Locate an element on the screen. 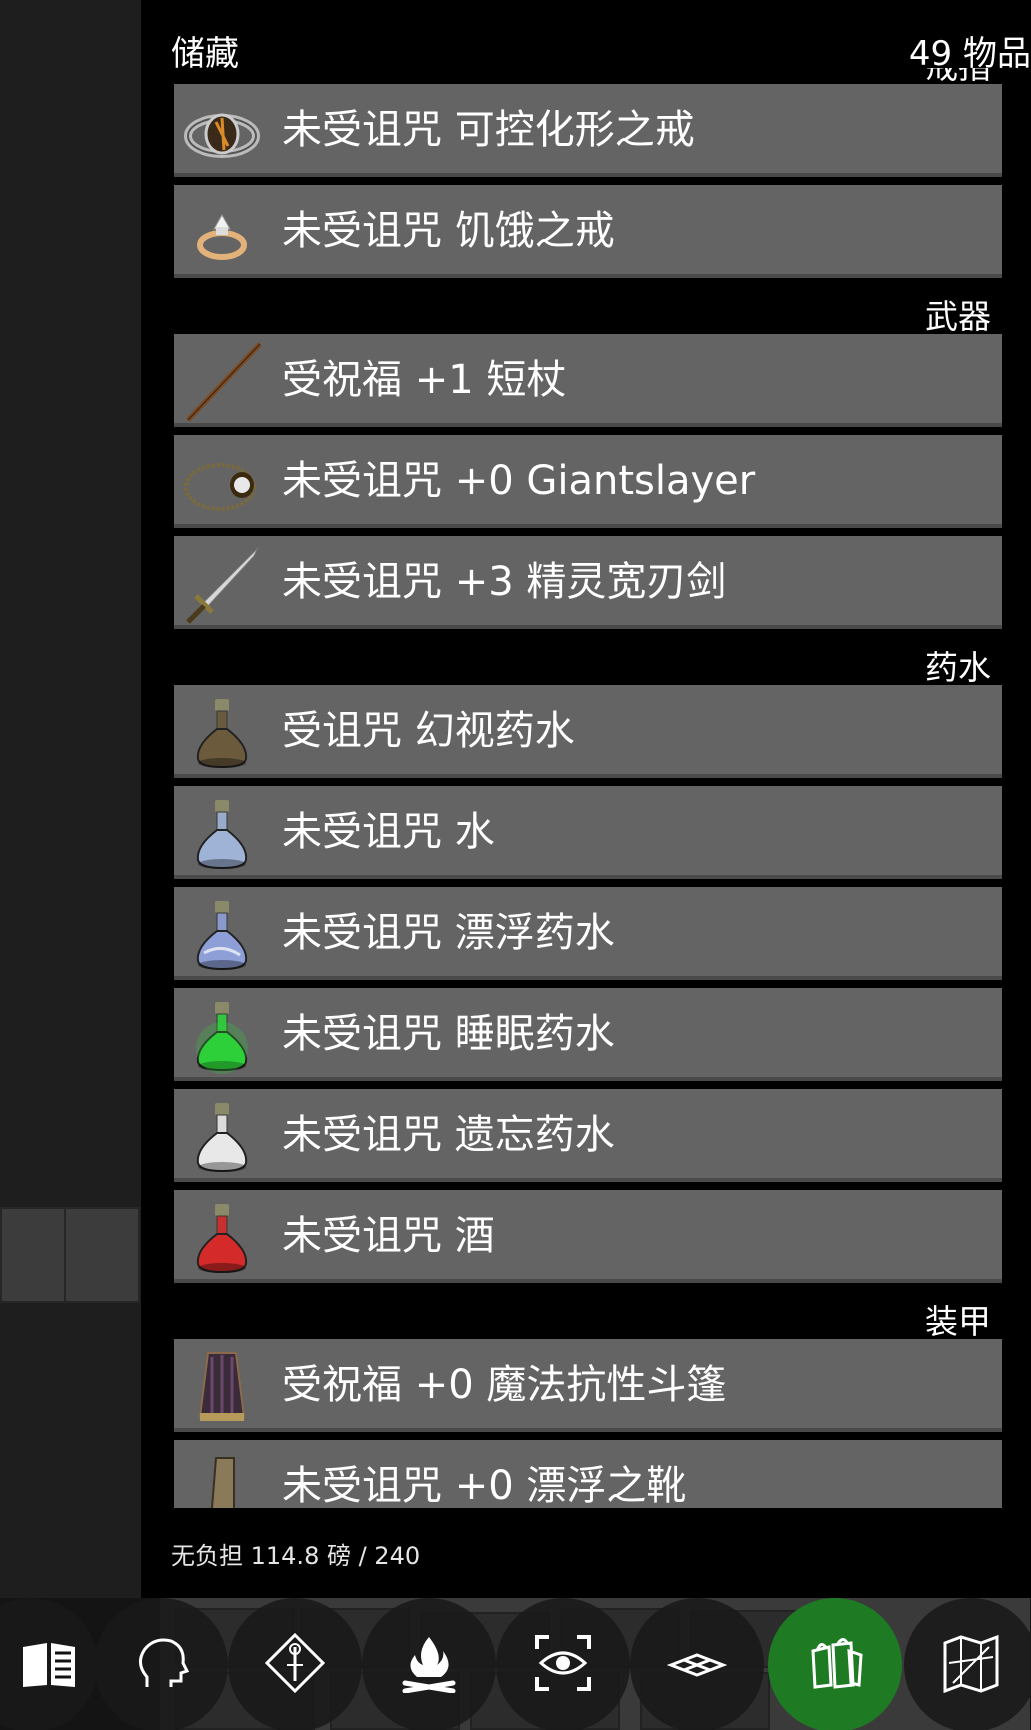  item-label: 未受诅咒 可控化形之戒 is located at coordinates (488, 130).